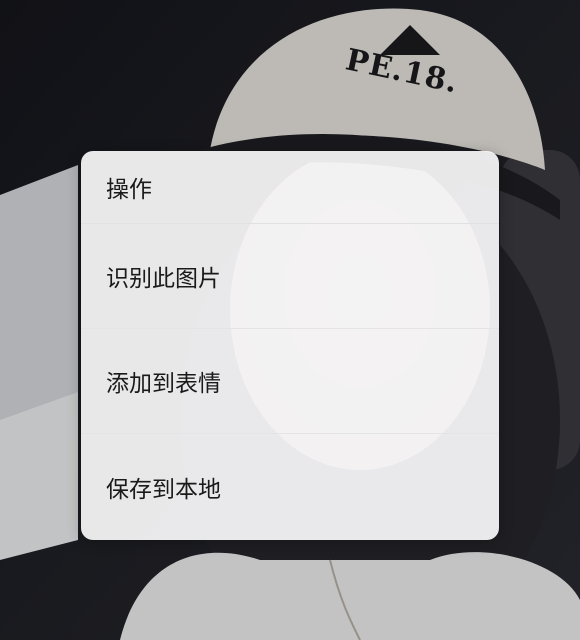  Describe the element at coordinates (163, 279) in the screenshot. I see `menu-item-label: 识别此图片` at that location.